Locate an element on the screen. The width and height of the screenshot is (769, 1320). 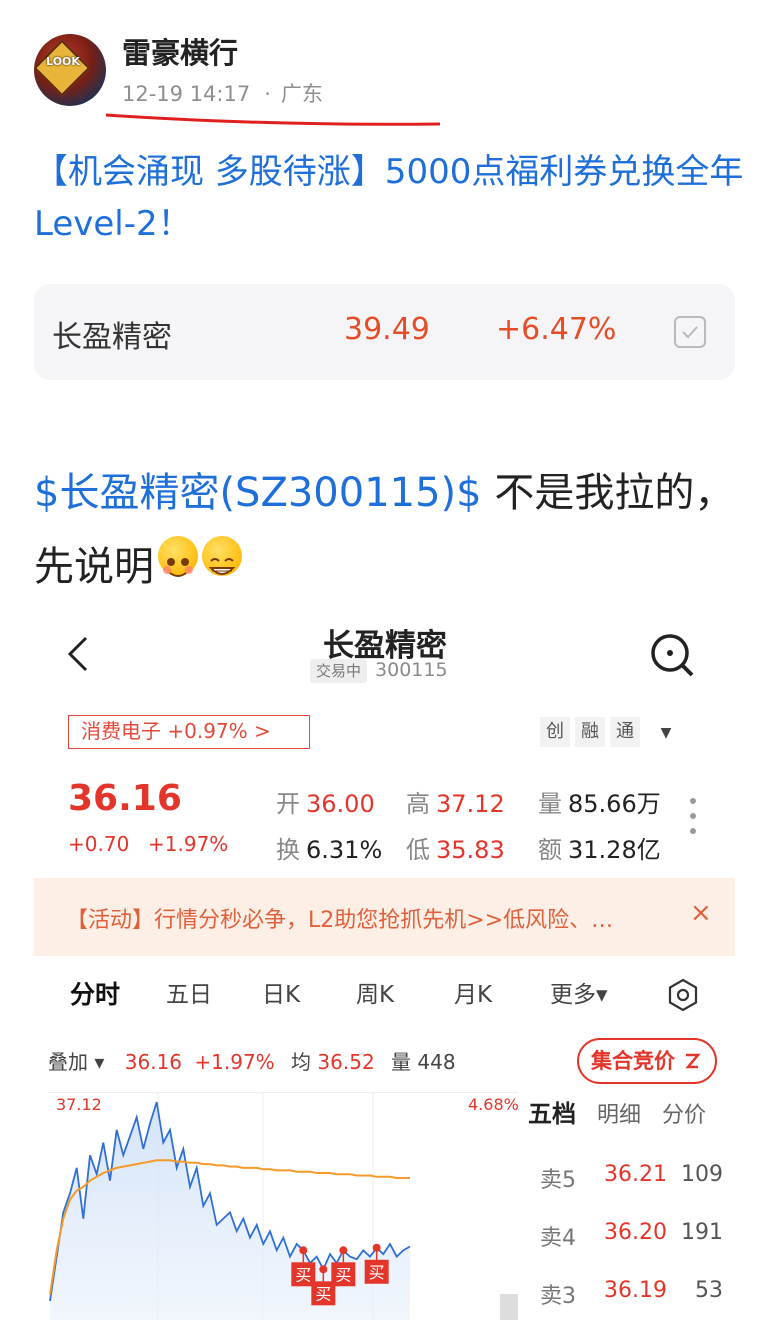
stock-card: 长盈精密 39.49 +6.47% is located at coordinates (384, 332).